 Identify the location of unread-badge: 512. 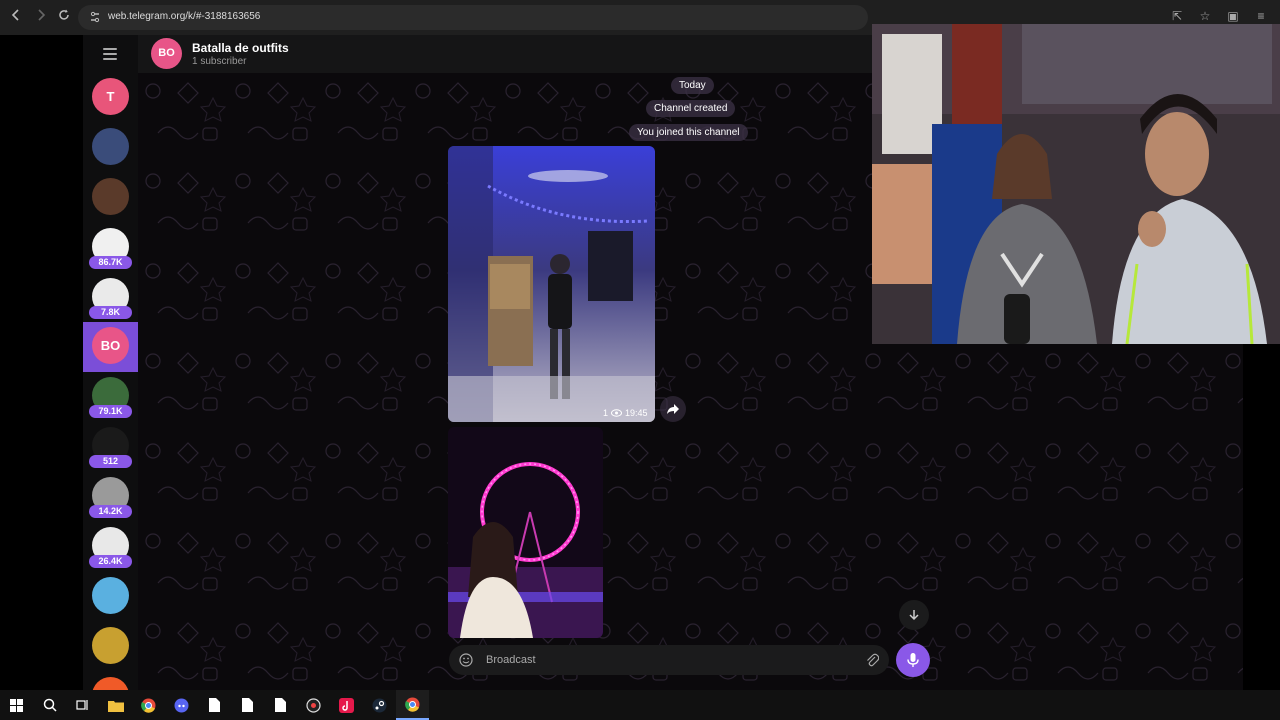
(110, 461).